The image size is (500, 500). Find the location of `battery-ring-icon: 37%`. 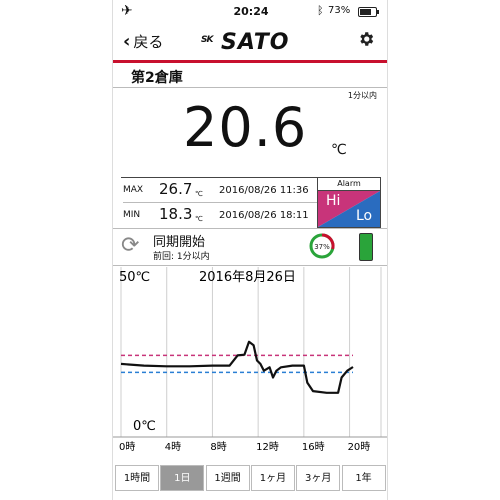

battery-ring-icon: 37% is located at coordinates (322, 246).